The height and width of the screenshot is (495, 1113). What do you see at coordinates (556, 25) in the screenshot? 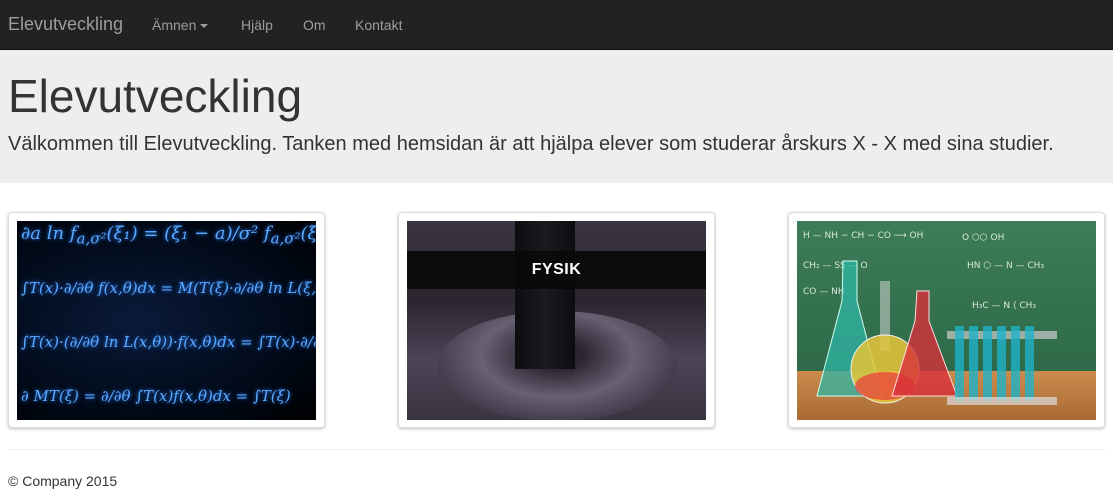
I see `navbar: Elevutveckling Ämnen Hjälp Om Kontakt` at bounding box center [556, 25].